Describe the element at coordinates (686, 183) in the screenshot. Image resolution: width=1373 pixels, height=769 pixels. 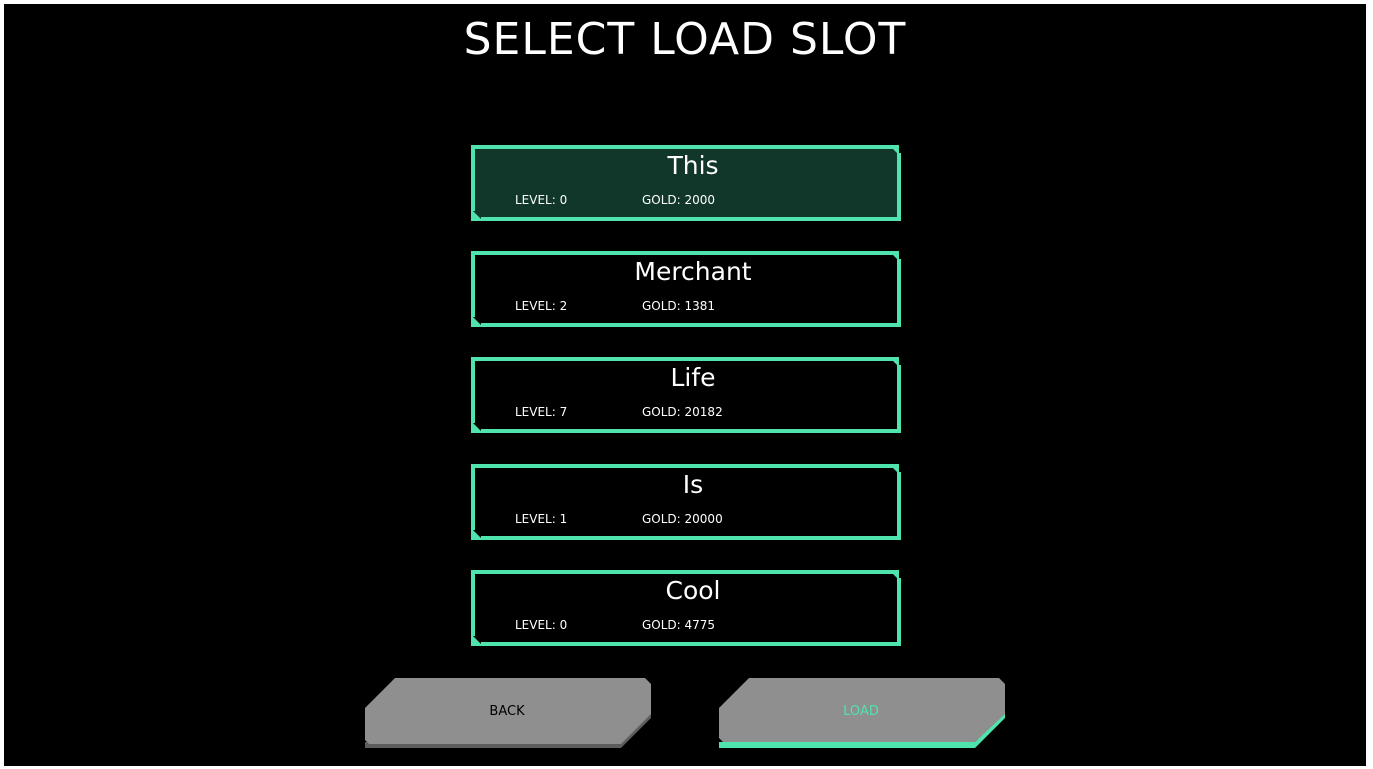
I see `save-slot-1: This LEVEL: 0 GOLD: 2000` at that location.